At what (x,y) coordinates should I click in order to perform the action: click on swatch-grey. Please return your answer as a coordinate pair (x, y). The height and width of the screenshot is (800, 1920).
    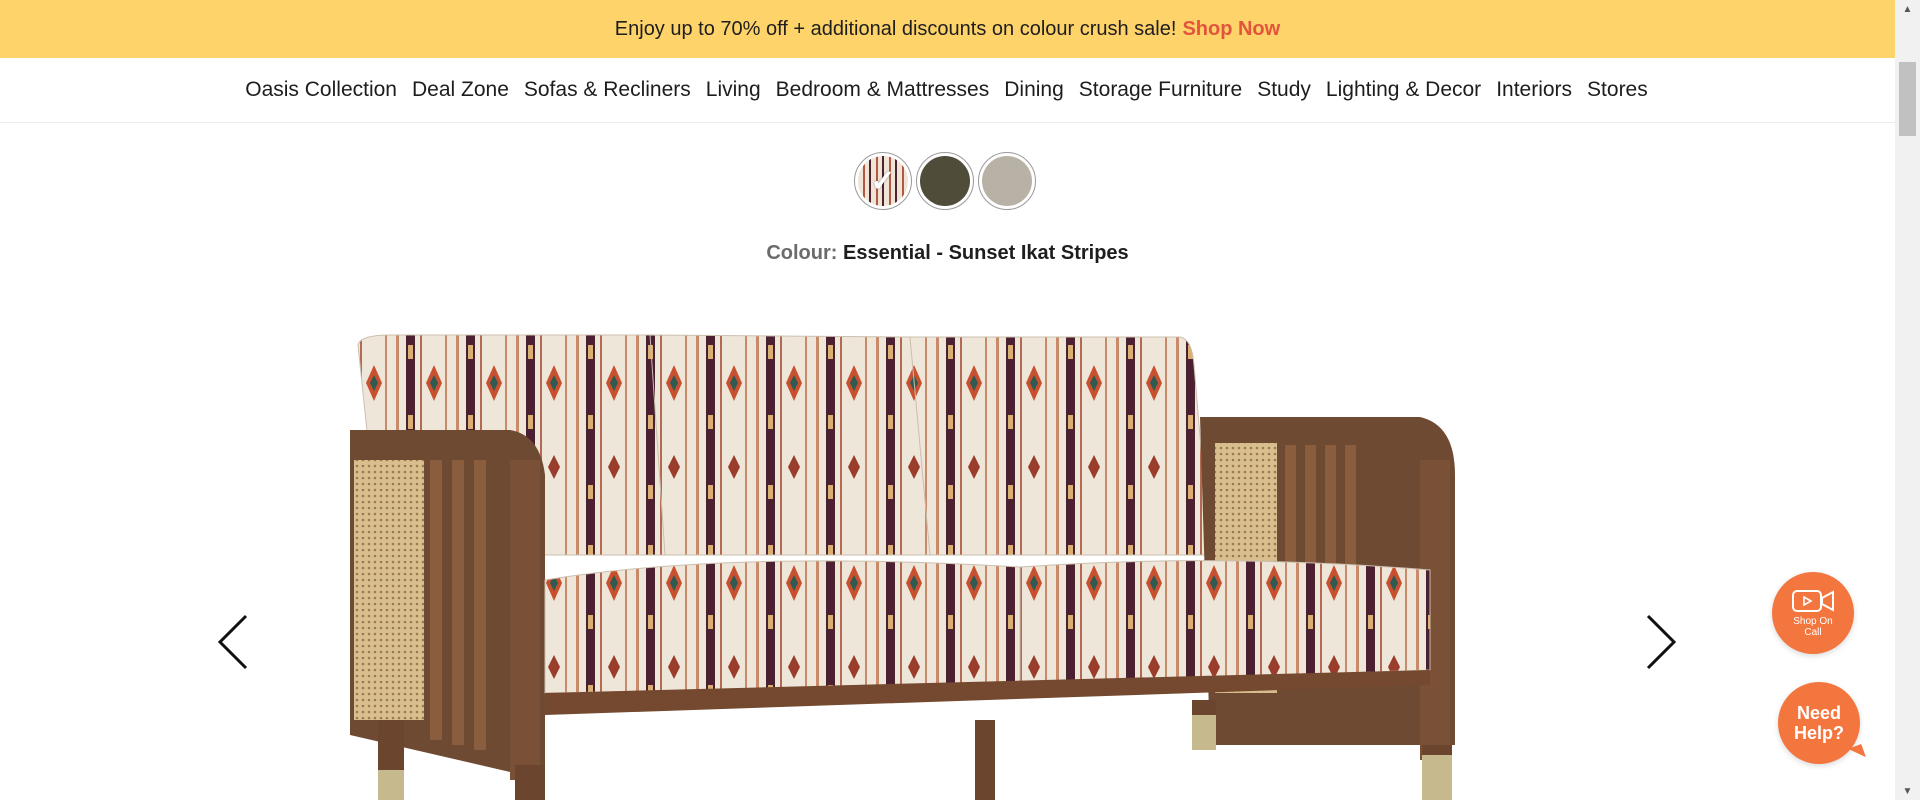
    Looking at the image, I should click on (1007, 181).